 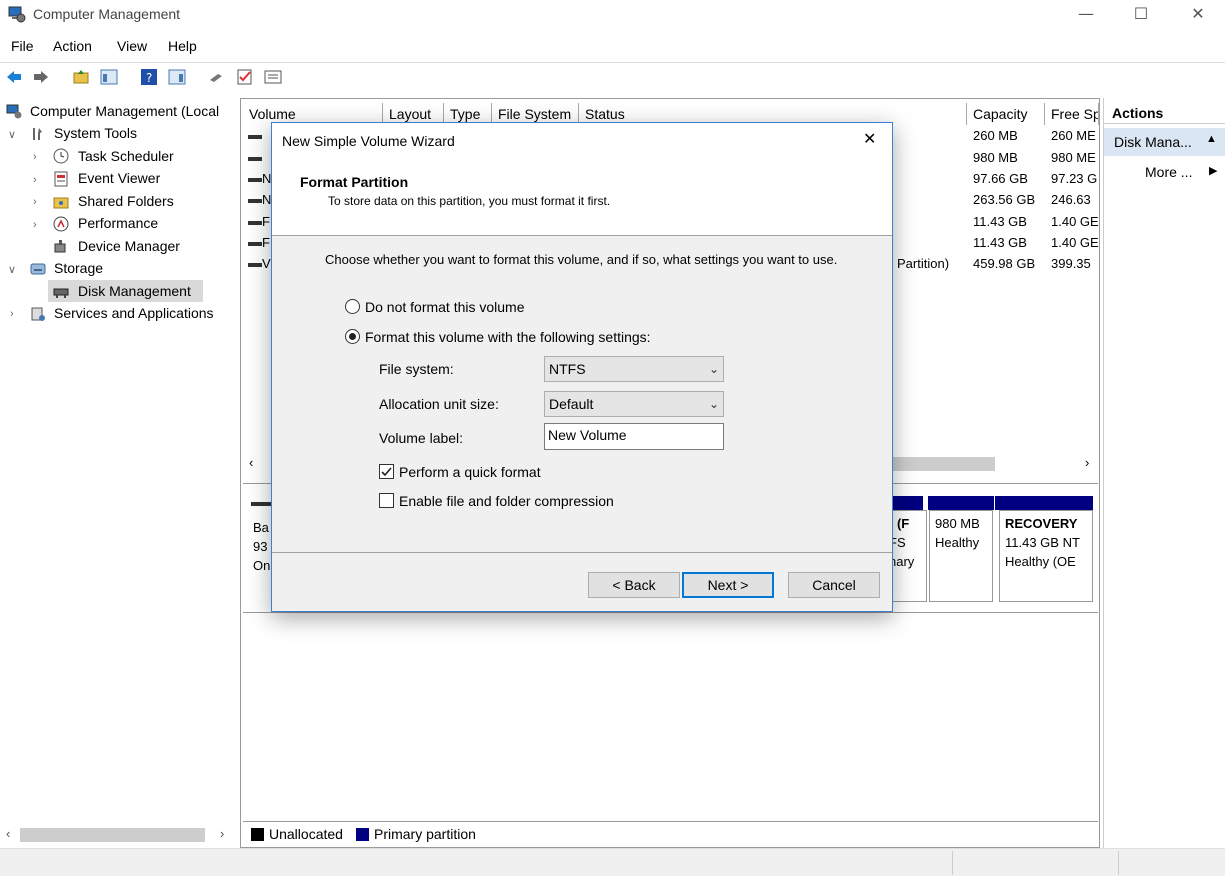 I want to click on partition-size: 980 MB, so click(x=957, y=523).